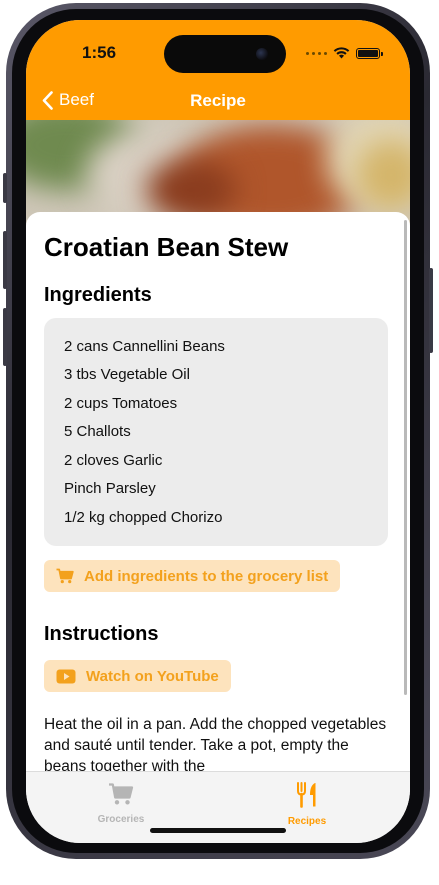 This screenshot has width=439, height=885. I want to click on recipe-title: Croatian Bean Stew, so click(166, 247).